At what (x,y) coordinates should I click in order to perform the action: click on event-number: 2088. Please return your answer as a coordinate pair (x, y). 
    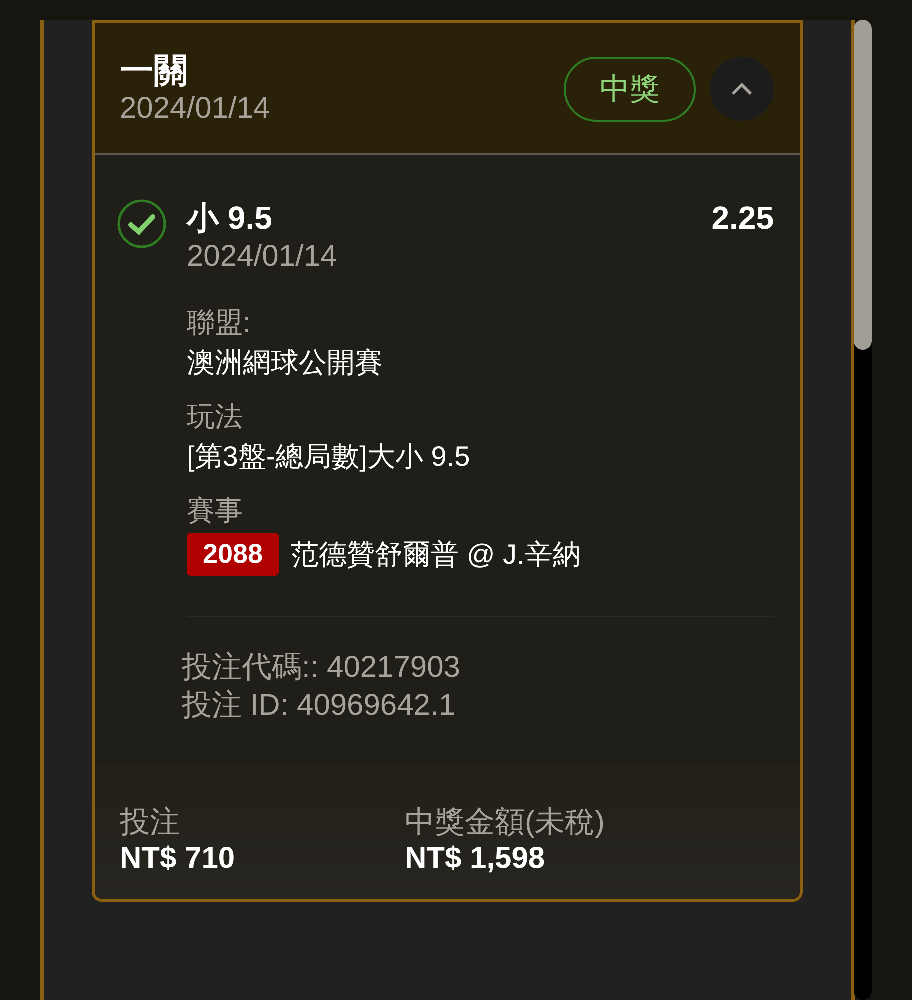
    Looking at the image, I should click on (233, 554).